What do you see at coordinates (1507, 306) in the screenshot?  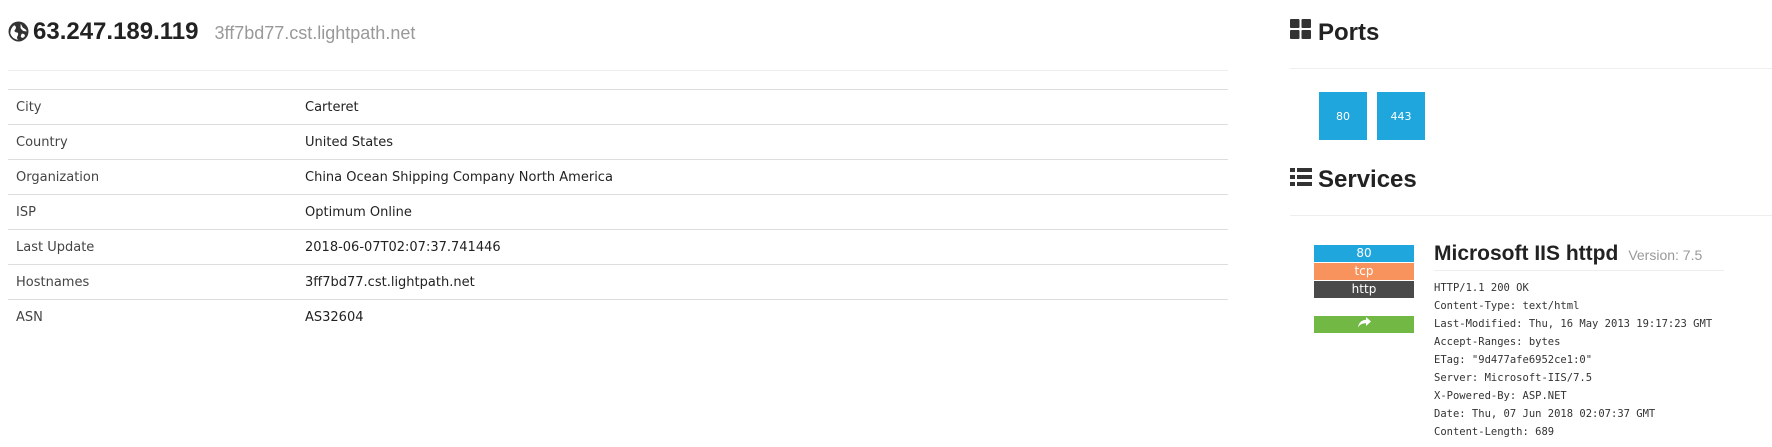 I see `banner-line: Content-Type: text/html` at bounding box center [1507, 306].